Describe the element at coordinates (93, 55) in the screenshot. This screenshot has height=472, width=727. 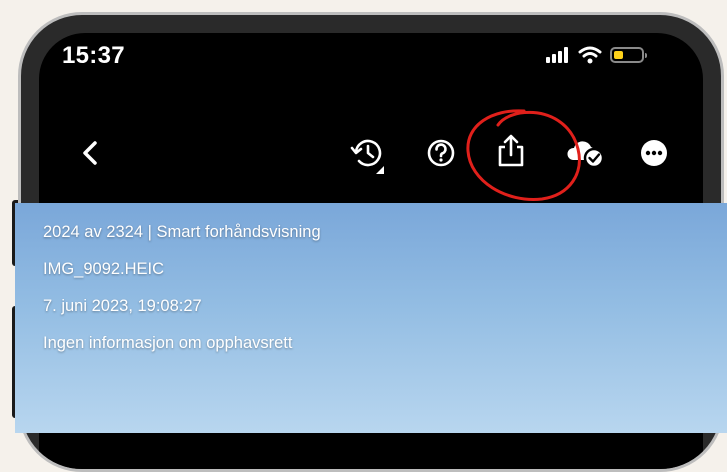
I see `status-time: 15:37` at that location.